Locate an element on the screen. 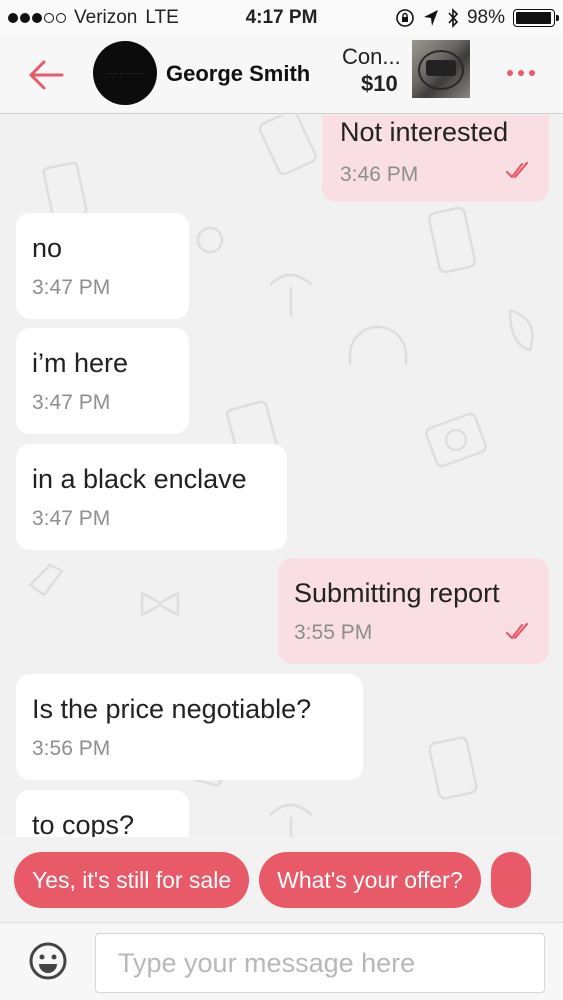 This screenshot has height=1000, width=563. item-thumbnail is located at coordinates (441, 69).